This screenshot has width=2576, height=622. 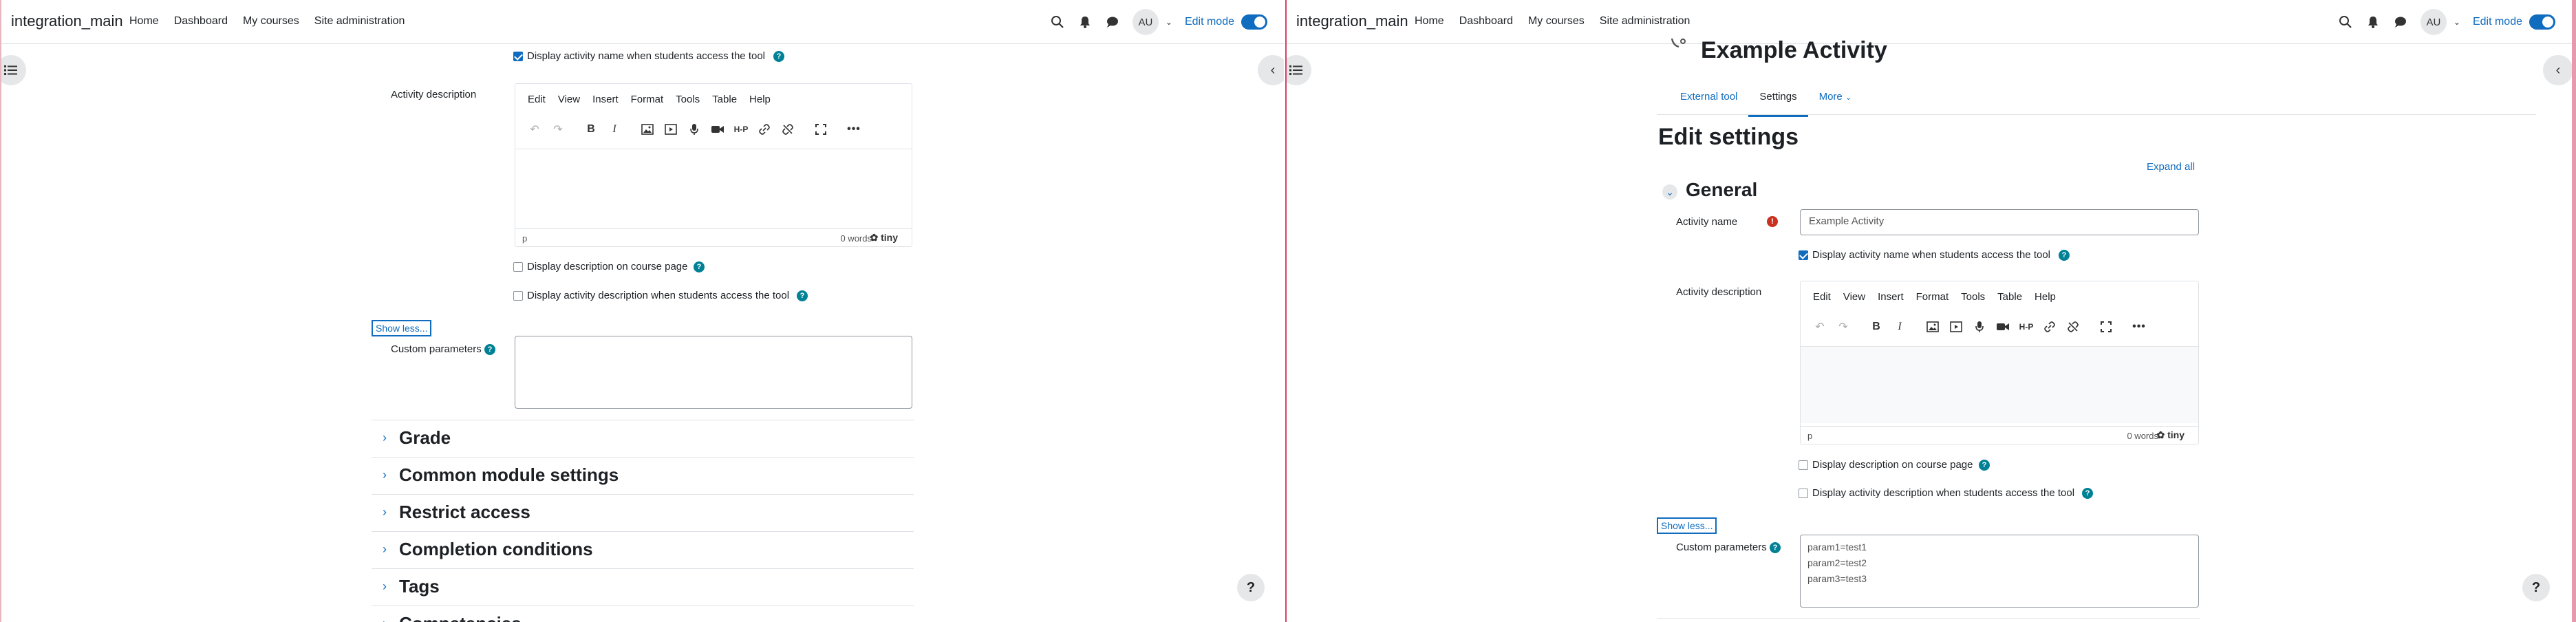 What do you see at coordinates (643, 613) in the screenshot?
I see `section-competencies: › Competencies` at bounding box center [643, 613].